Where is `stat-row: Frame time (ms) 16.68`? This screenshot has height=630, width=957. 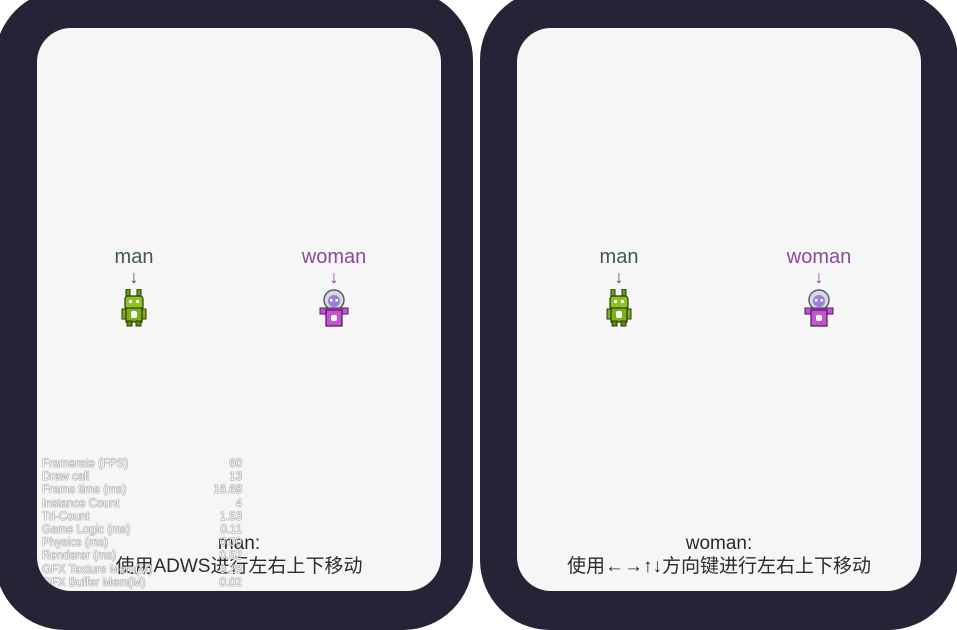 stat-row: Frame time (ms) 16.68 is located at coordinates (142, 490).